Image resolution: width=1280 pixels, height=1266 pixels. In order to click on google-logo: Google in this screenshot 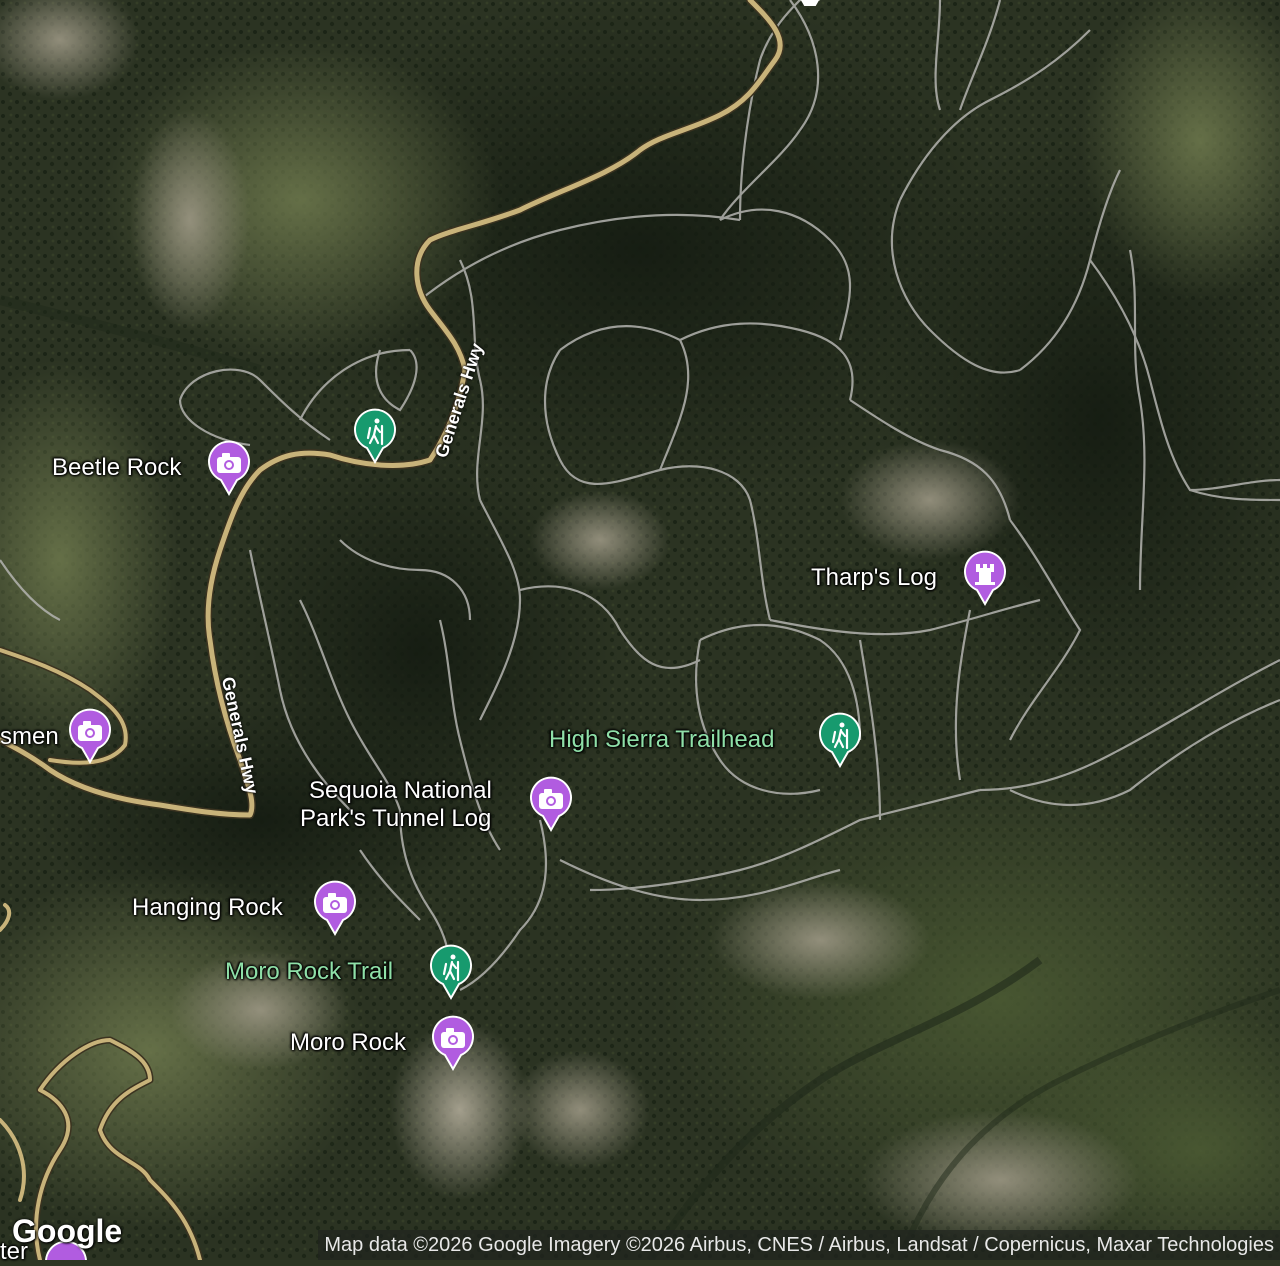, I will do `click(67, 1231)`.